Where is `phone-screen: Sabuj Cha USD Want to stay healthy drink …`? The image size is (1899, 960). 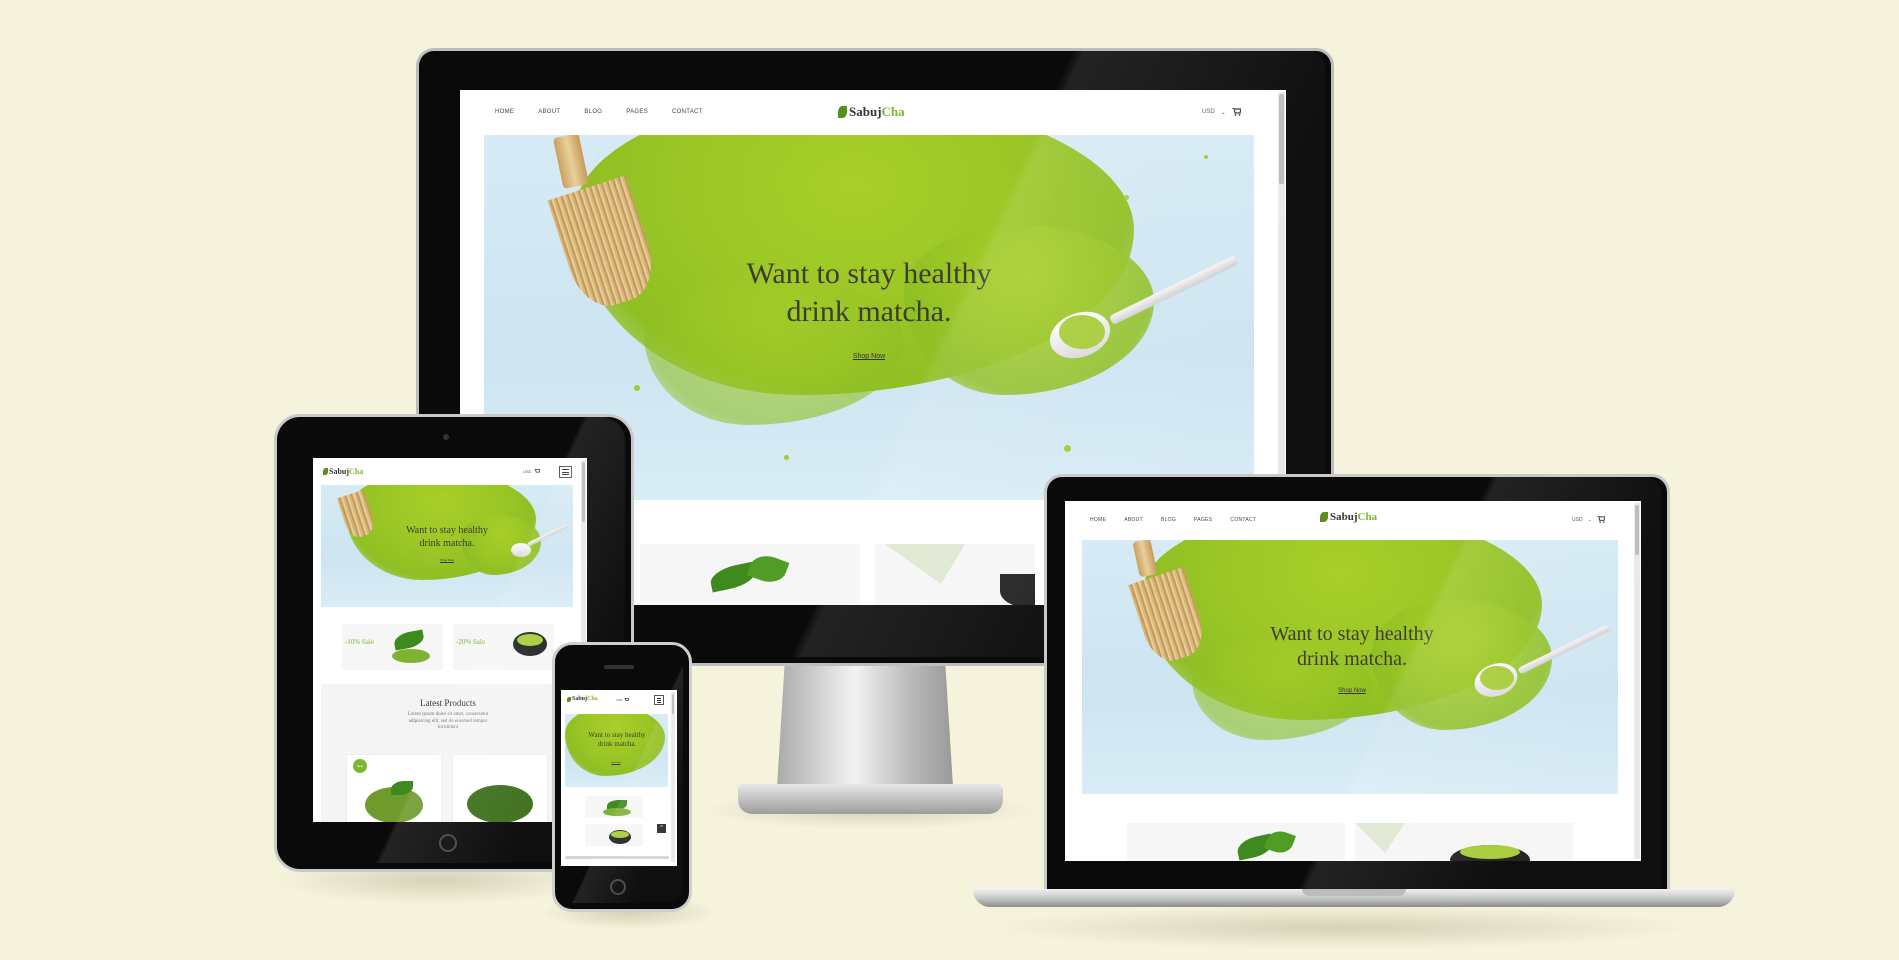 phone-screen: Sabuj Cha USD Want to stay healthy drink … is located at coordinates (619, 778).